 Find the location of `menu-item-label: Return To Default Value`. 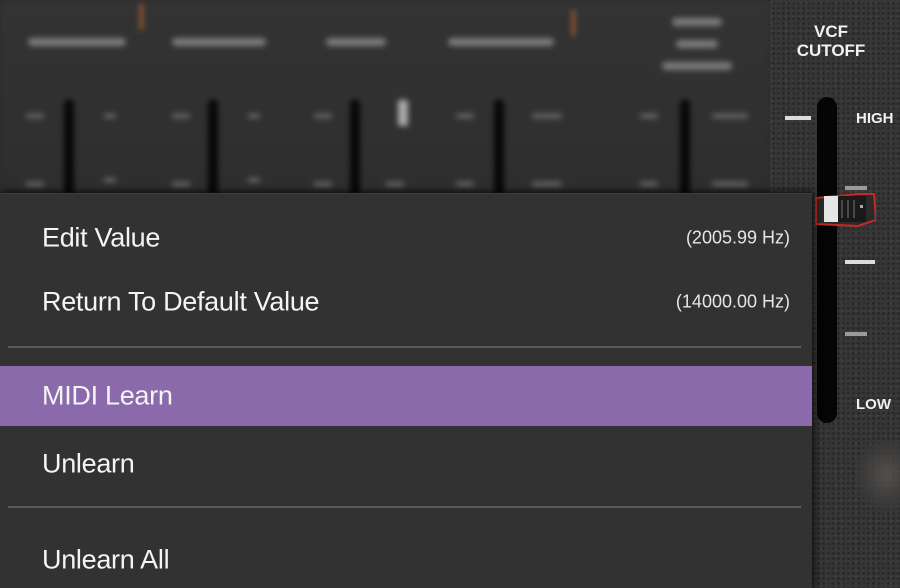

menu-item-label: Return To Default Value is located at coordinates (181, 301).